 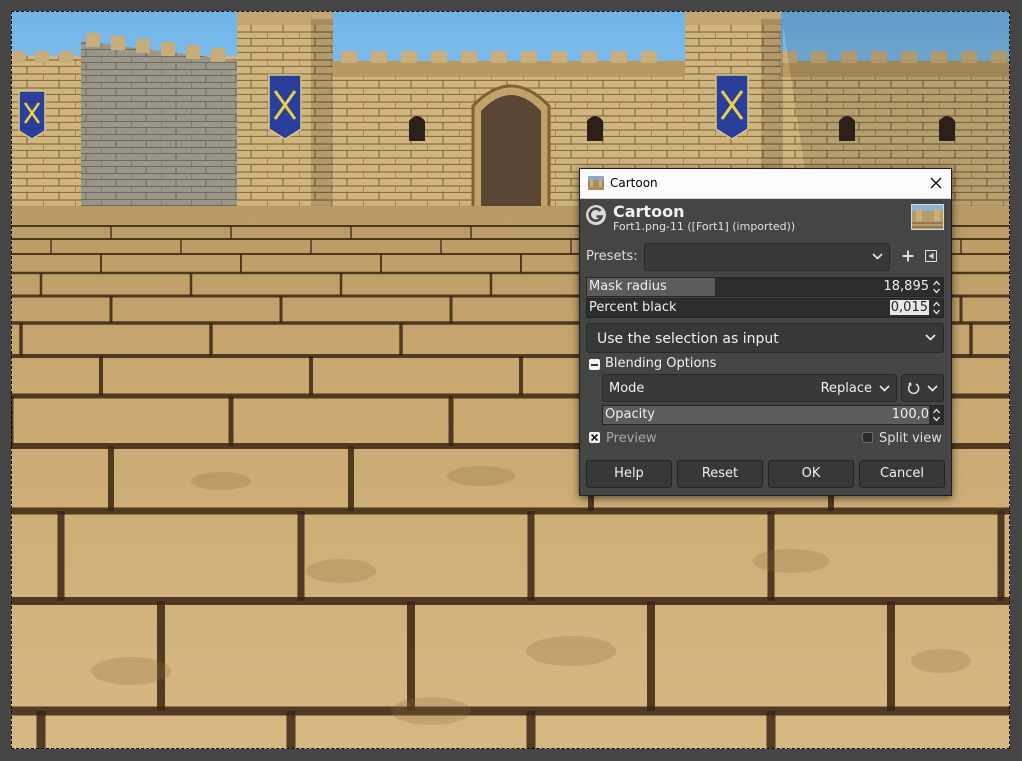 What do you see at coordinates (720, 474) in the screenshot?
I see `reset-button: Reset` at bounding box center [720, 474].